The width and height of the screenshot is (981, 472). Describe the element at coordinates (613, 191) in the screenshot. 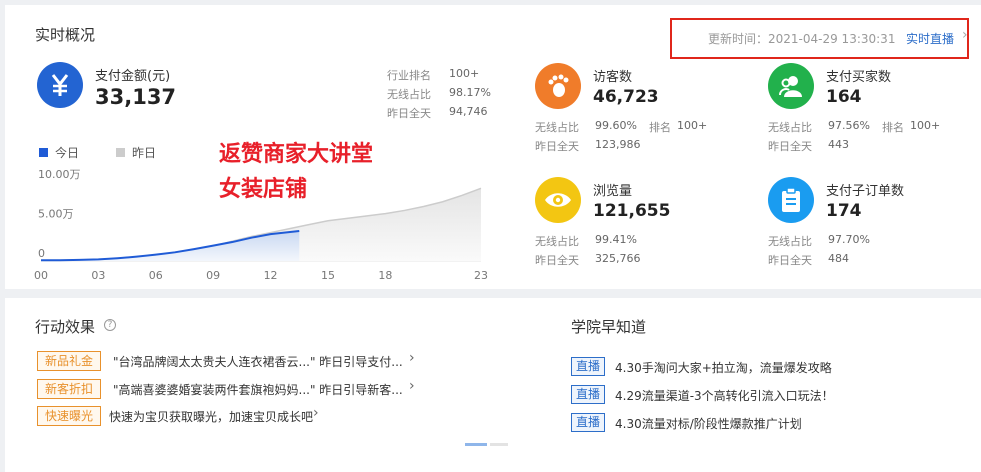

I see `pageviews-label: 浏览量` at that location.